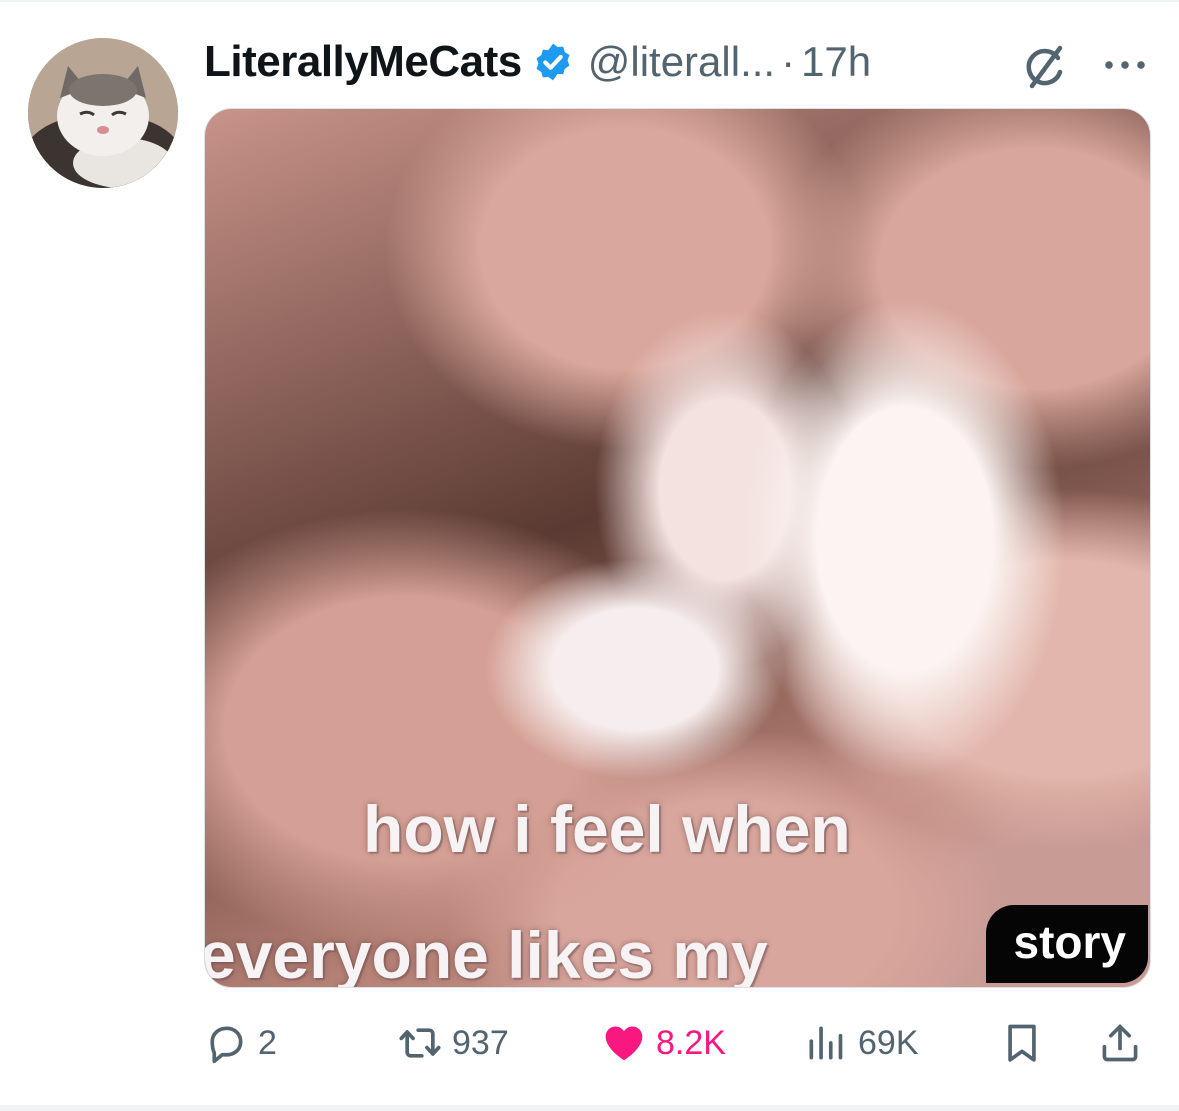 Image resolution: width=1179 pixels, height=1111 pixels. I want to click on meme-caption-line-2: everyone likes my, so click(486, 953).